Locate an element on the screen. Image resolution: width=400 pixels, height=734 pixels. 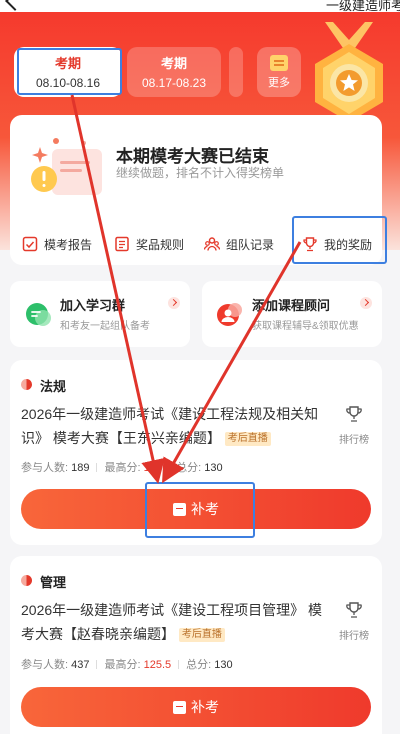
exam-title: 2026年一级建造师考试《建设工程项目管理》 模考大赛【赵春晓亲编题】 考后直播 is located at coordinates (177, 622).